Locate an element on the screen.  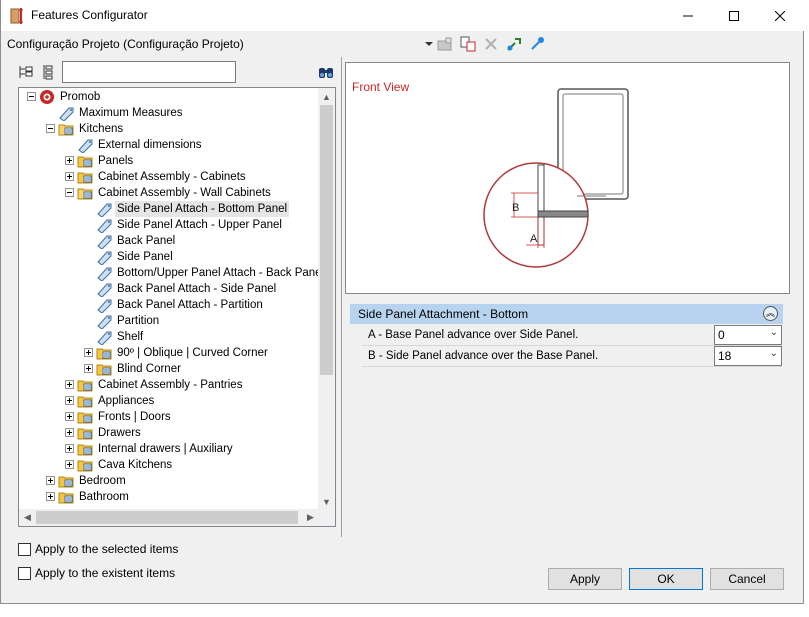
tree-item: Back Panel Attach - Side Panel is located at coordinates (169, 289).